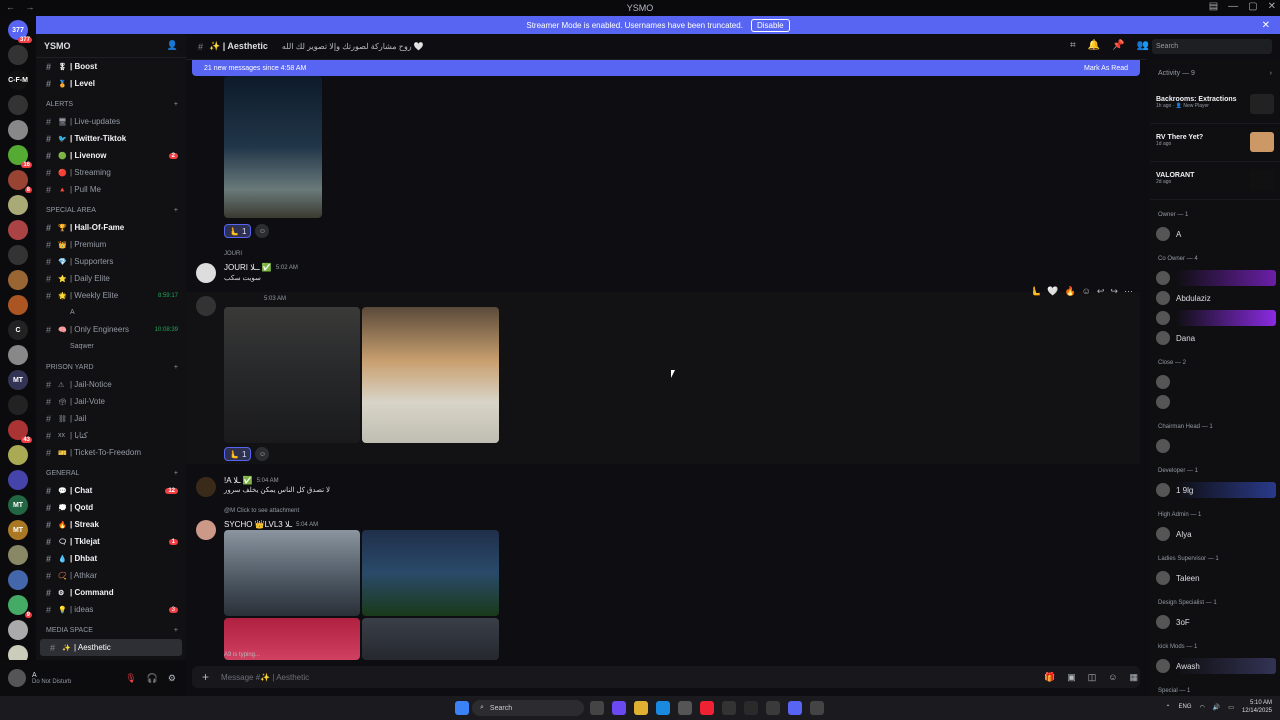 This screenshot has height=720, width=1280. Describe the element at coordinates (1252, 6) in the screenshot. I see `maximize-icon: ▢` at that location.